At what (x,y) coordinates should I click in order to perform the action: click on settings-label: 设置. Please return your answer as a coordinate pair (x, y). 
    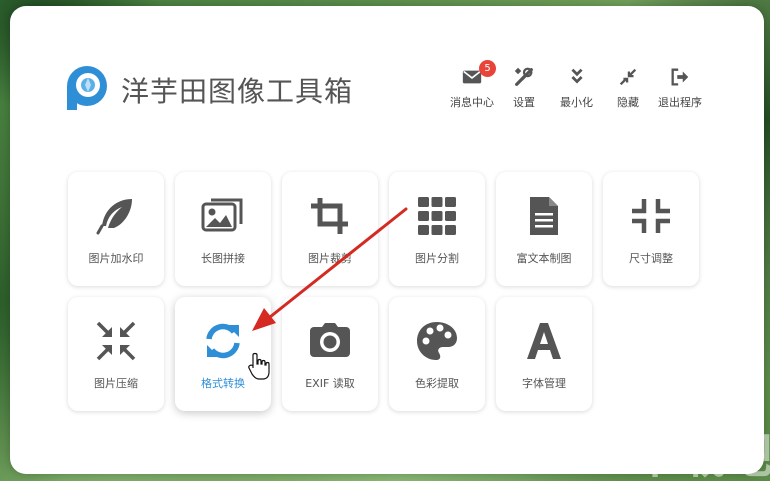
    Looking at the image, I should click on (524, 102).